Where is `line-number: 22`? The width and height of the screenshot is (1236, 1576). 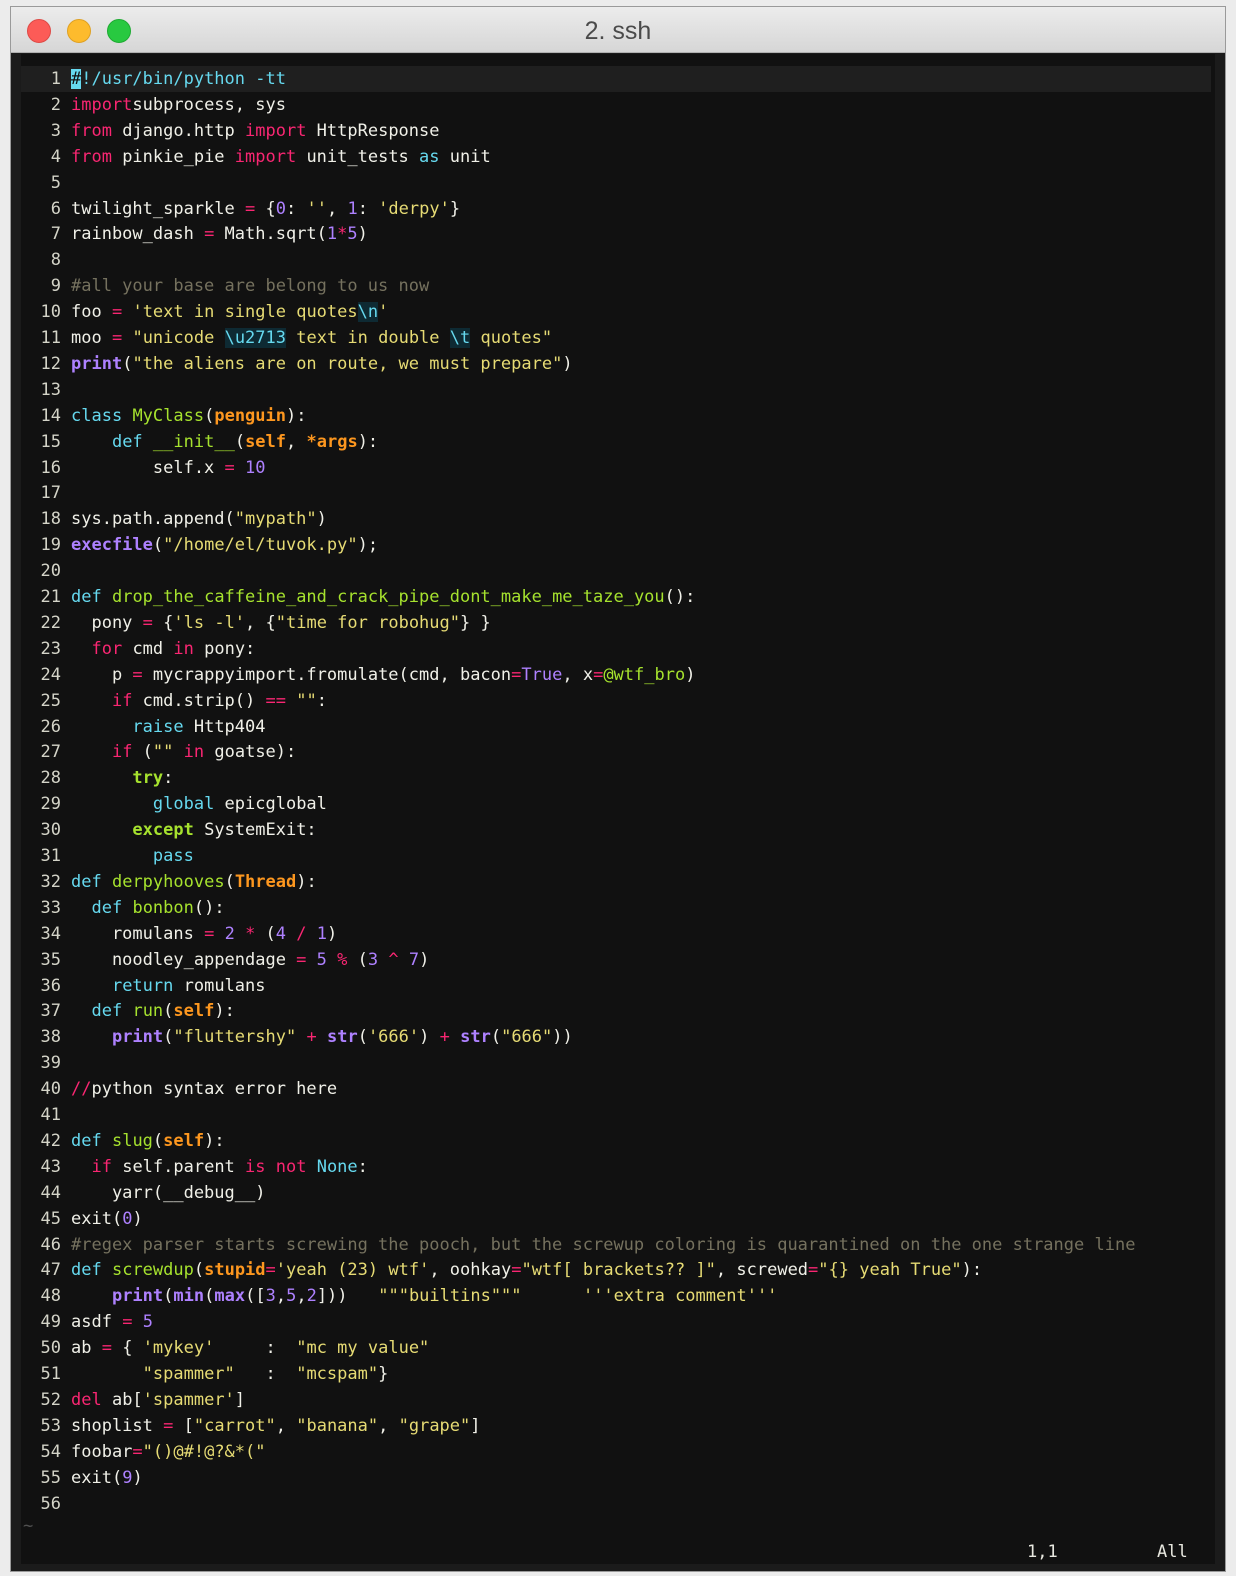 line-number: 22 is located at coordinates (50, 622).